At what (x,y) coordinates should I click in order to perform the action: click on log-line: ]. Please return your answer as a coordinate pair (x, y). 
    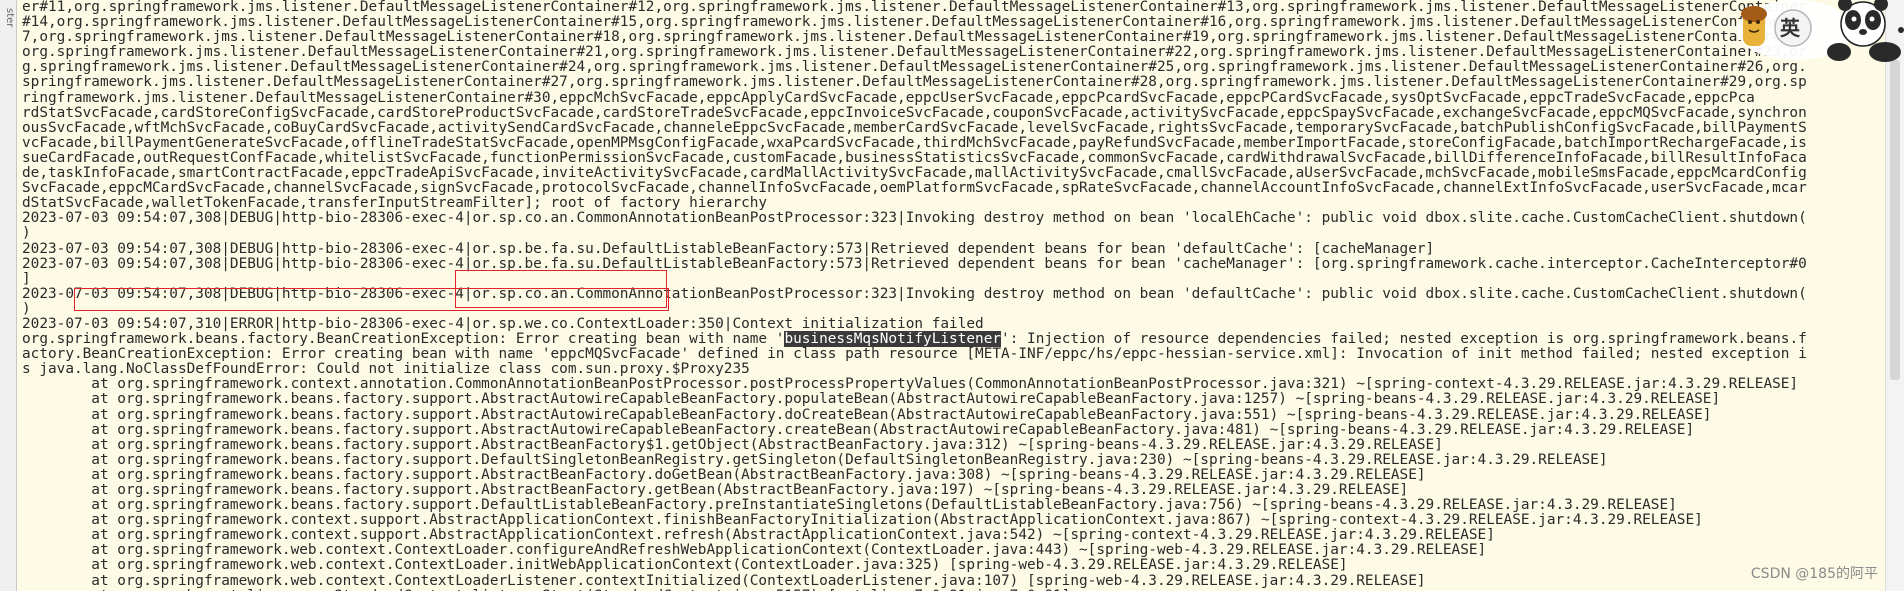
    Looking at the image, I should click on (26, 278).